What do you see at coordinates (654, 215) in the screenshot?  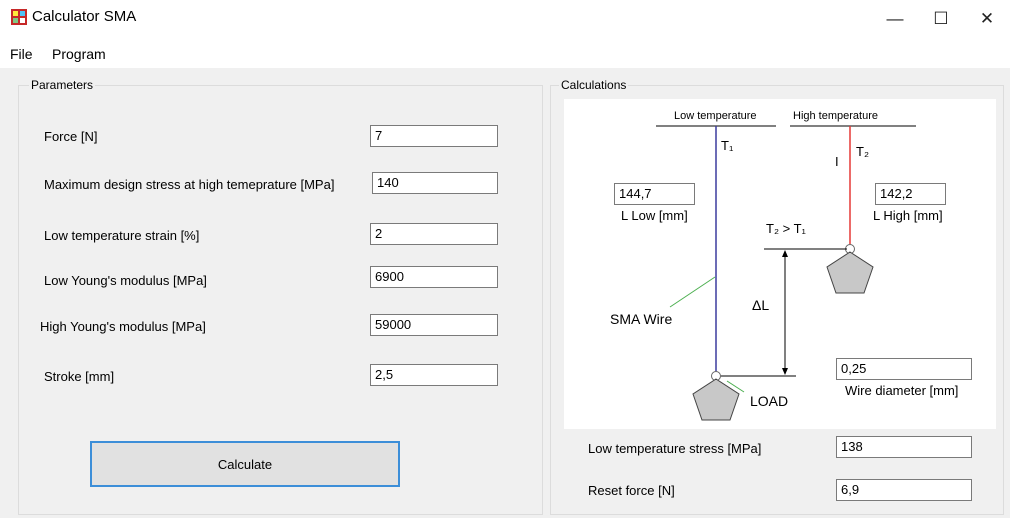 I see `l-low-label: L Low [mm]` at bounding box center [654, 215].